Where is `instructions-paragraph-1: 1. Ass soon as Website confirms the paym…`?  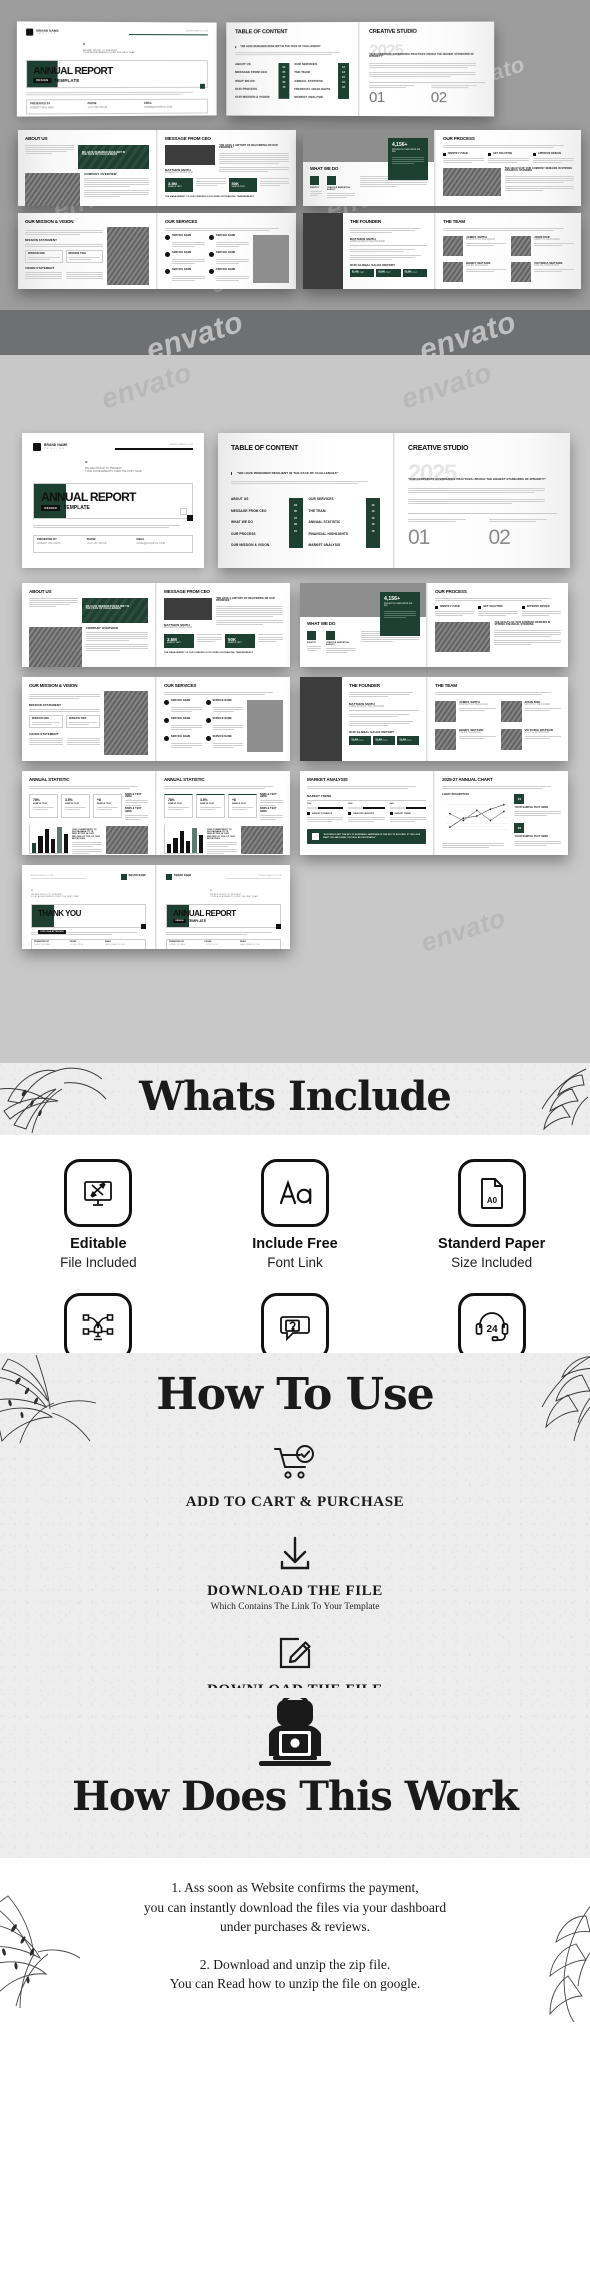 instructions-paragraph-1: 1. Ass soon as Website confirms the paym… is located at coordinates (295, 1907).